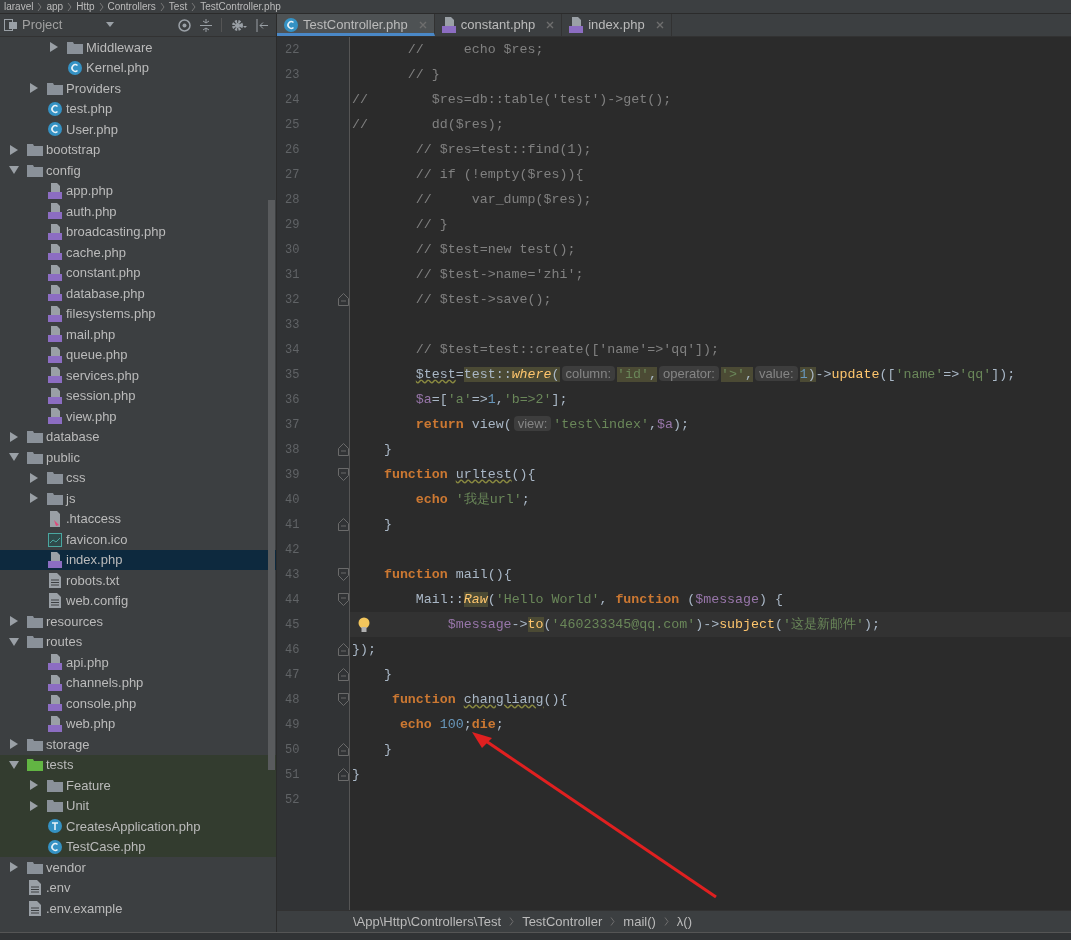 This screenshot has width=1071, height=940. I want to click on tree-item: view.php, so click(138, 416).